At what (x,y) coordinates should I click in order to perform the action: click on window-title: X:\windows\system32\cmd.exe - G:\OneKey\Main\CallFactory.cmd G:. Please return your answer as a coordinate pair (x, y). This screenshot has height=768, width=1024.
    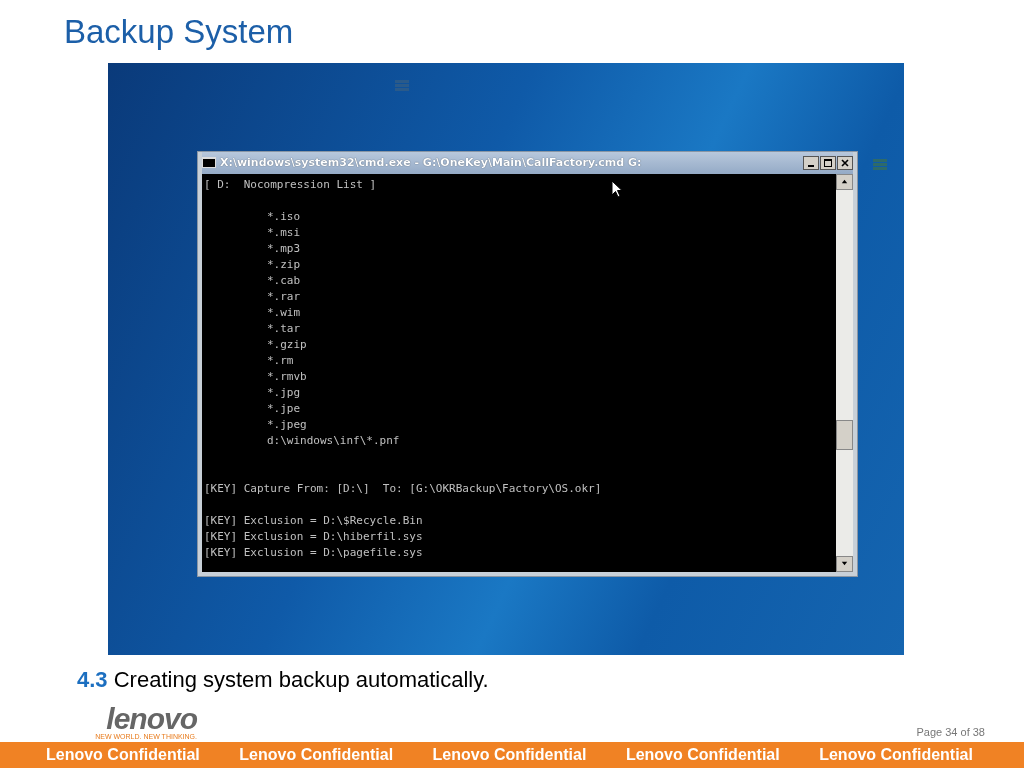
    Looking at the image, I should click on (431, 162).